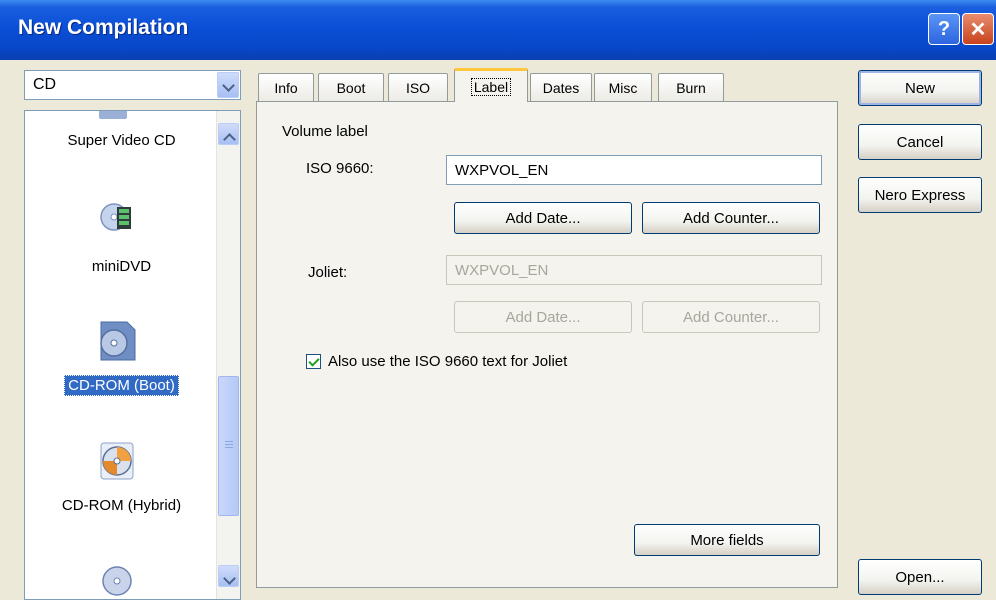 The width and height of the screenshot is (996, 600). I want to click on title-bar: New Compilation ? ✕, so click(498, 30).